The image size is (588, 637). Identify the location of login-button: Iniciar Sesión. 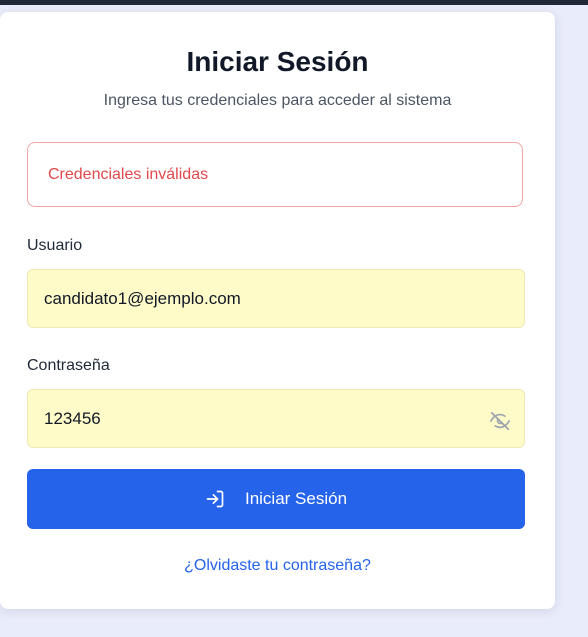
(276, 499).